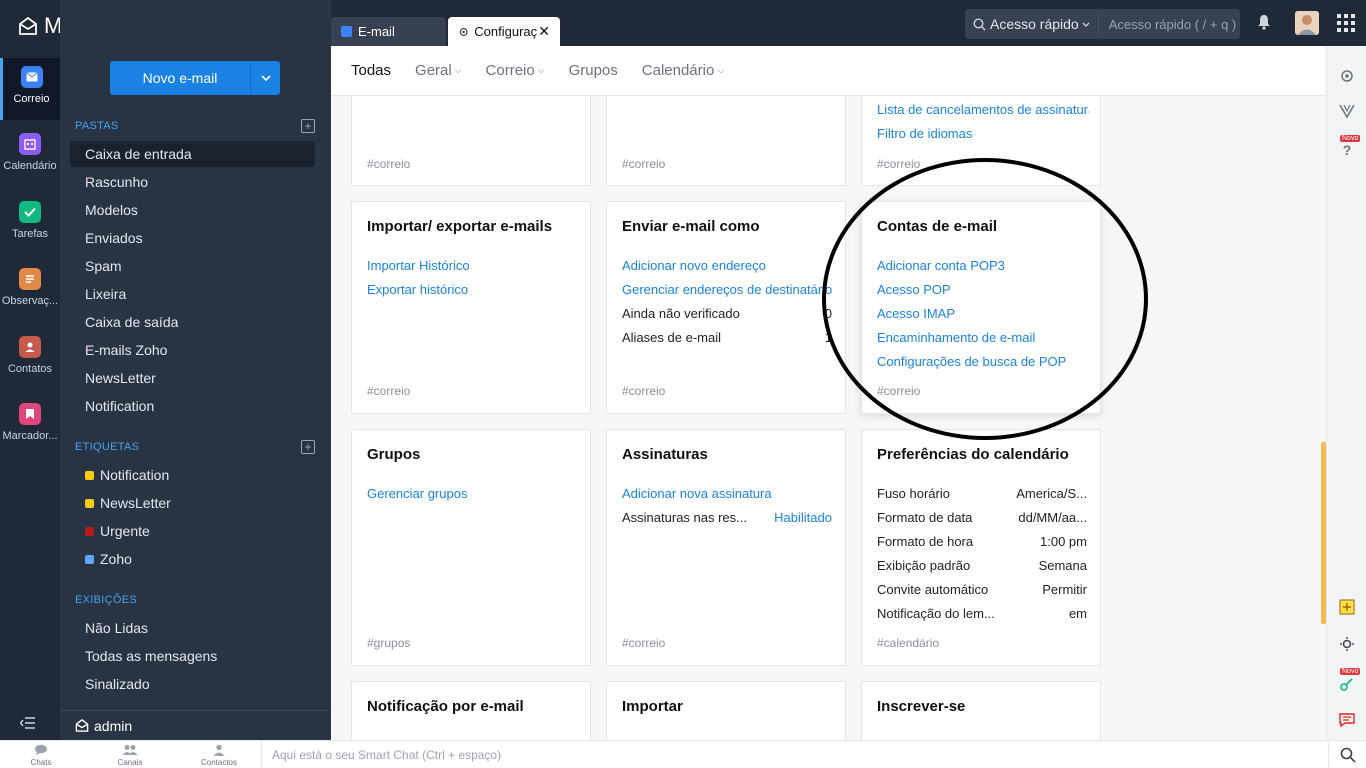 The height and width of the screenshot is (768, 1366). I want to click on view-unread: Não Lidas, so click(192, 628).